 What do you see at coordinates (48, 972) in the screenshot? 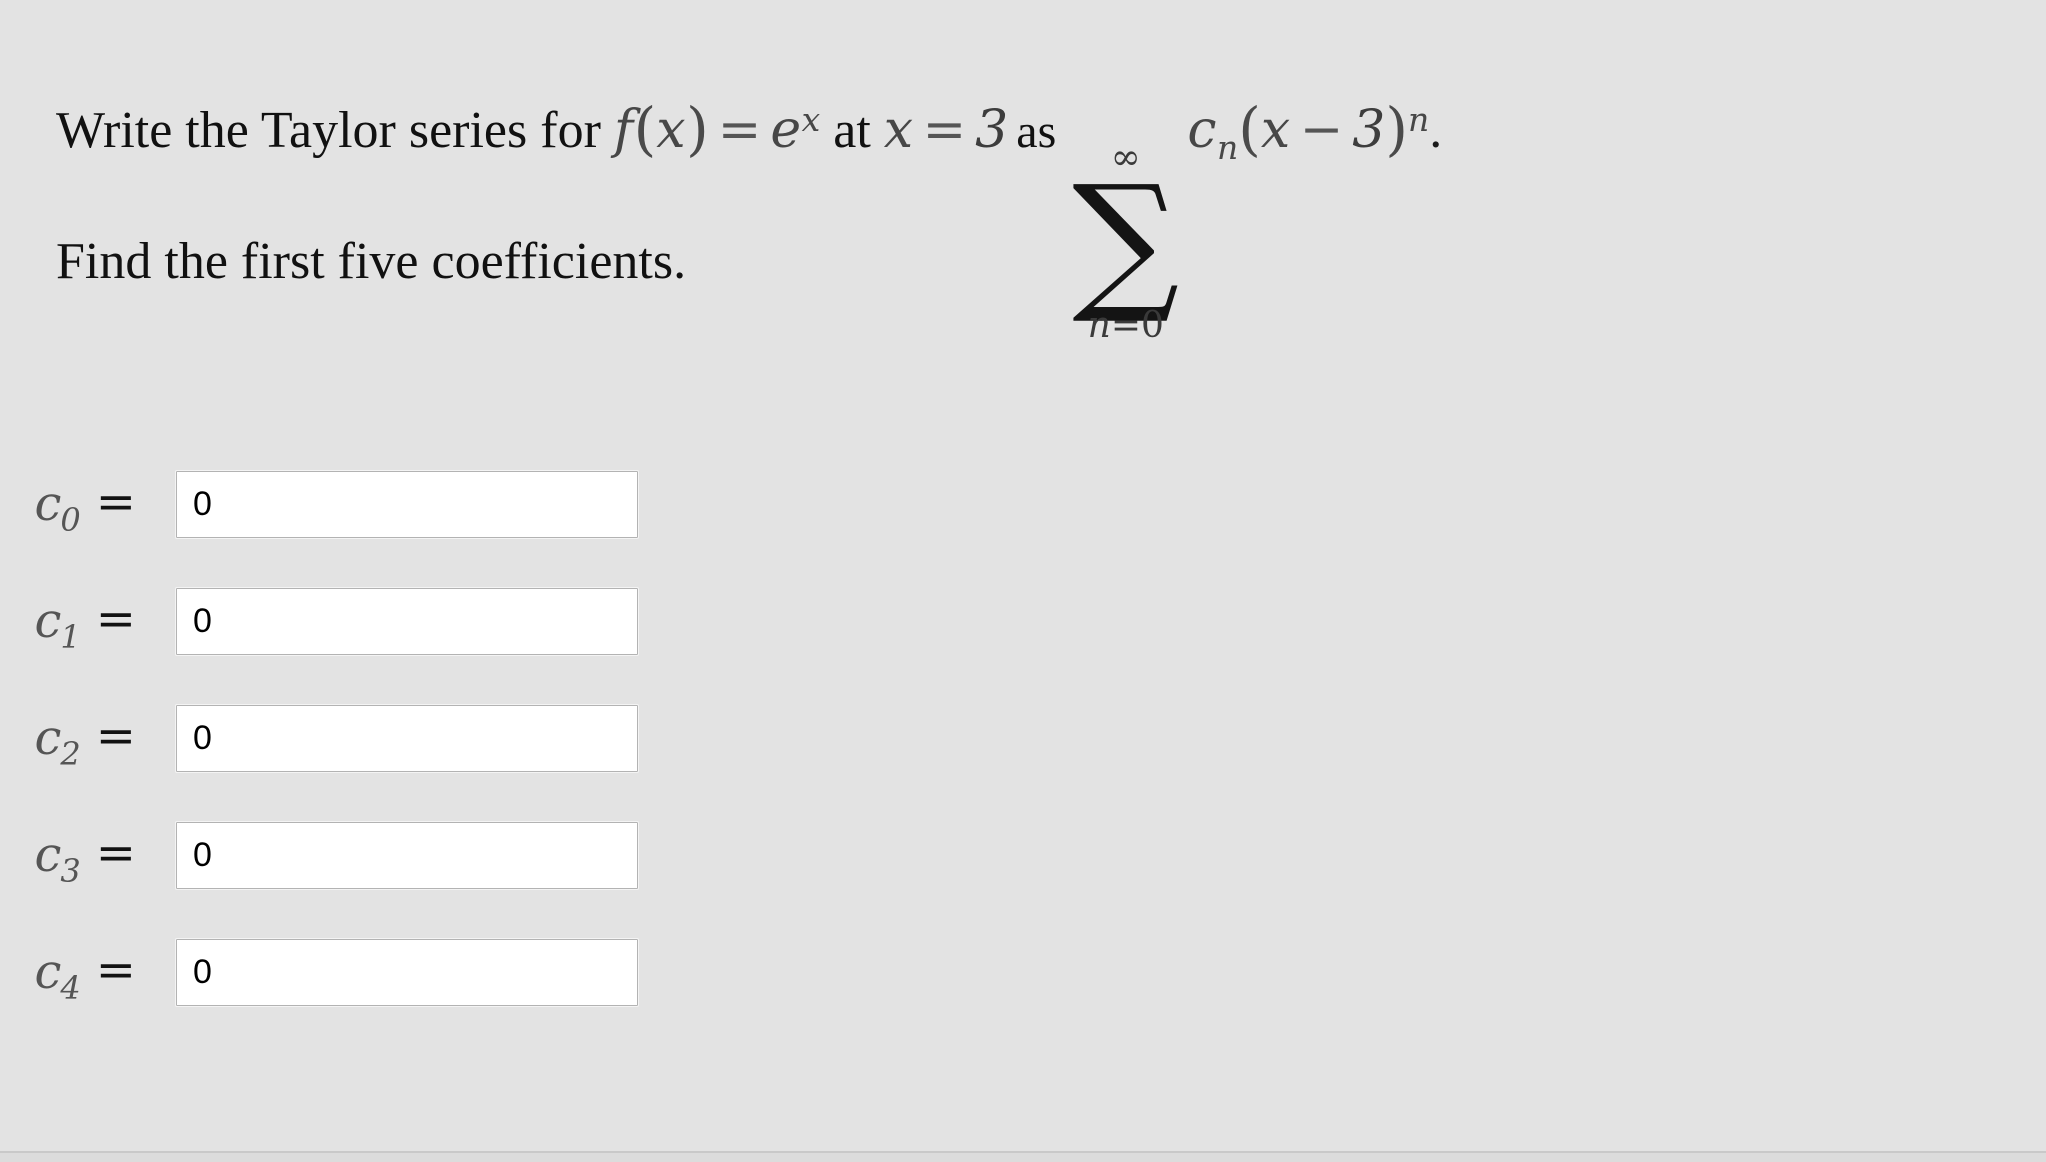
I see `coefficient-symbol-4: c` at bounding box center [48, 972].